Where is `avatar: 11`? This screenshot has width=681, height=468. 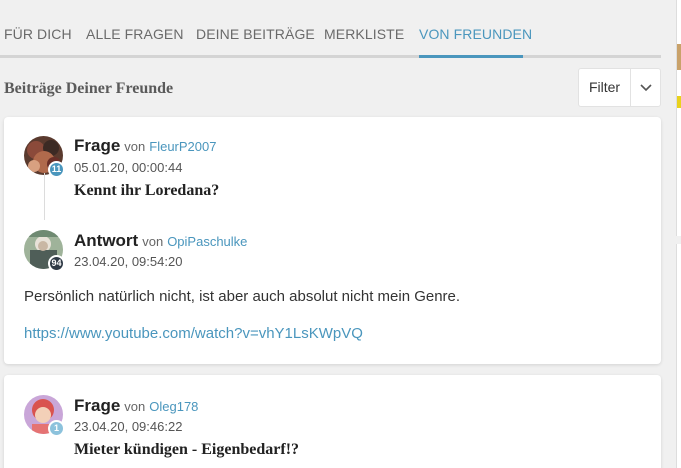 avatar: 11 is located at coordinates (44, 157).